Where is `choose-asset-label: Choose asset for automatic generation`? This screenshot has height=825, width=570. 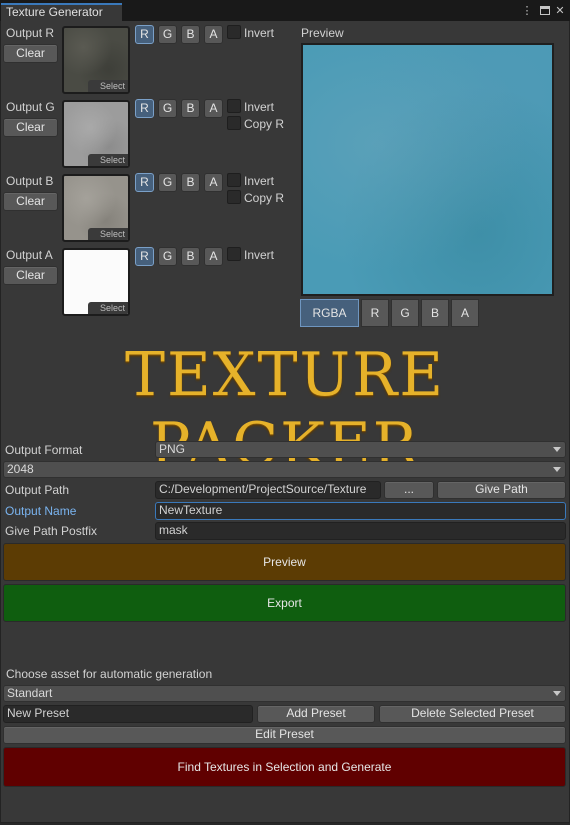 choose-asset-label: Choose asset for automatic generation is located at coordinates (109, 674).